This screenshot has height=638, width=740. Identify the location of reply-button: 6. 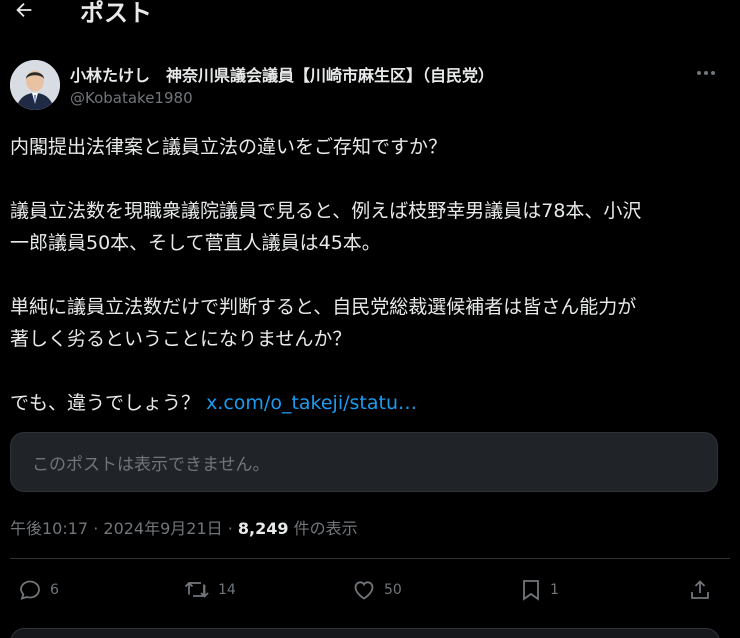
(38, 590).